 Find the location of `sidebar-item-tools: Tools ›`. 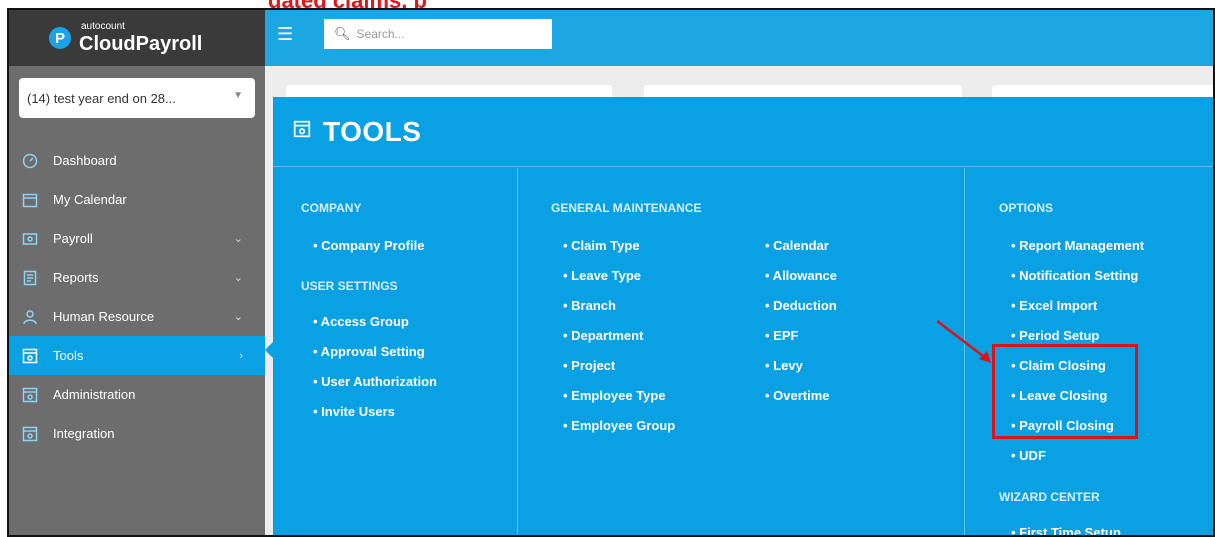

sidebar-item-tools: Tools › is located at coordinates (137, 355).